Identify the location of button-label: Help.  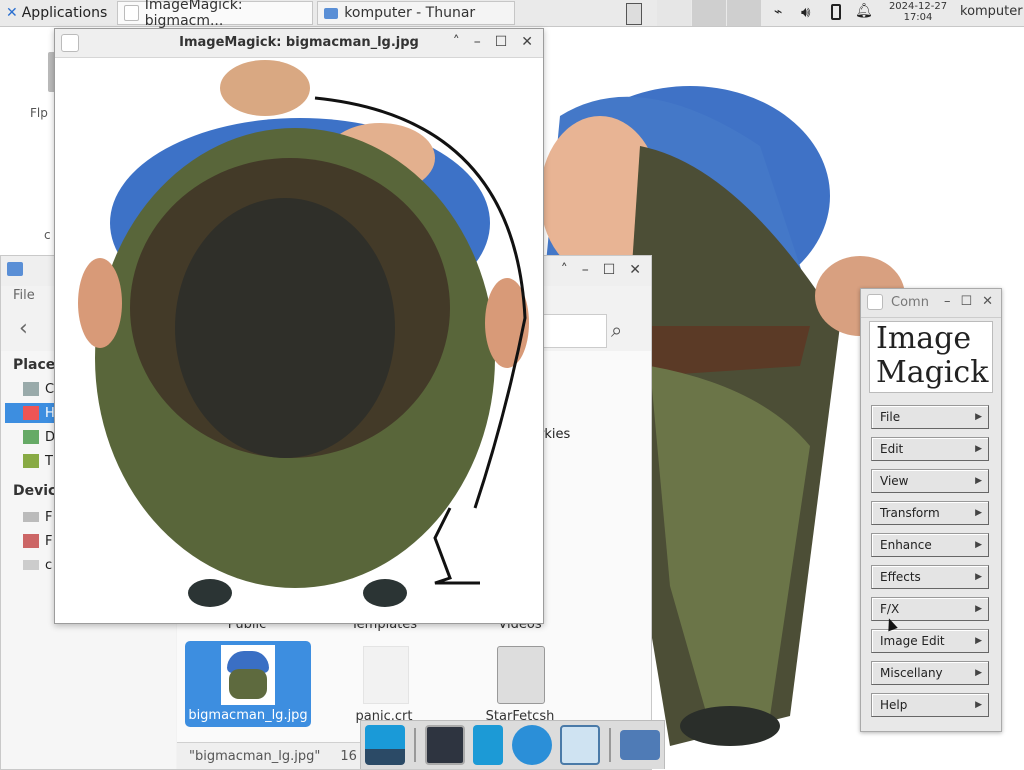
(894, 705).